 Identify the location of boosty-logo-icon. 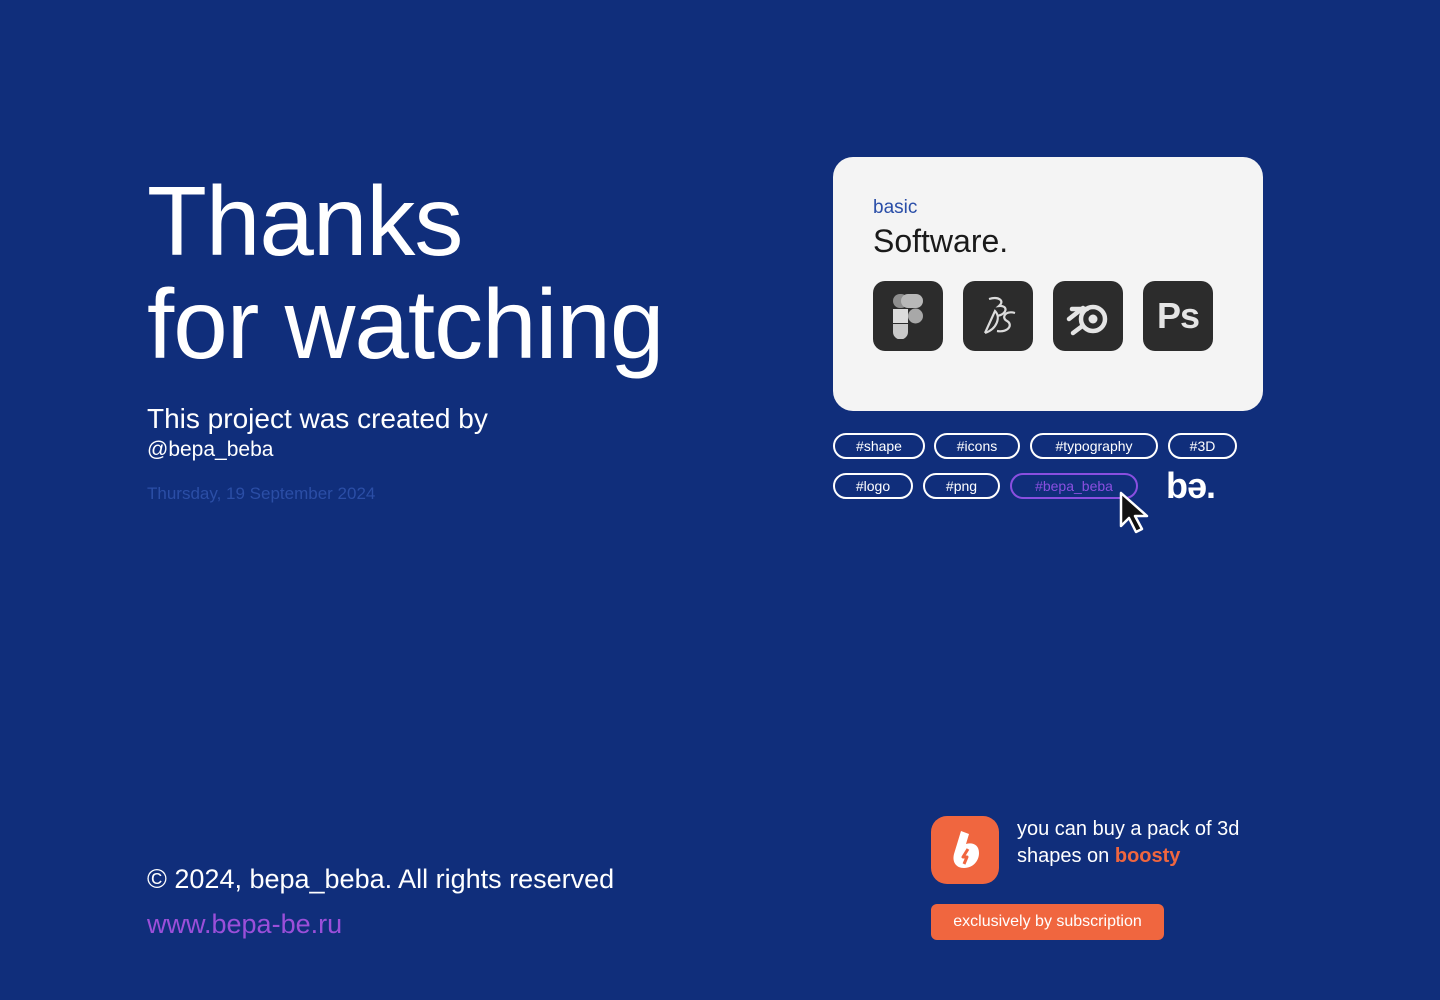
(966, 849).